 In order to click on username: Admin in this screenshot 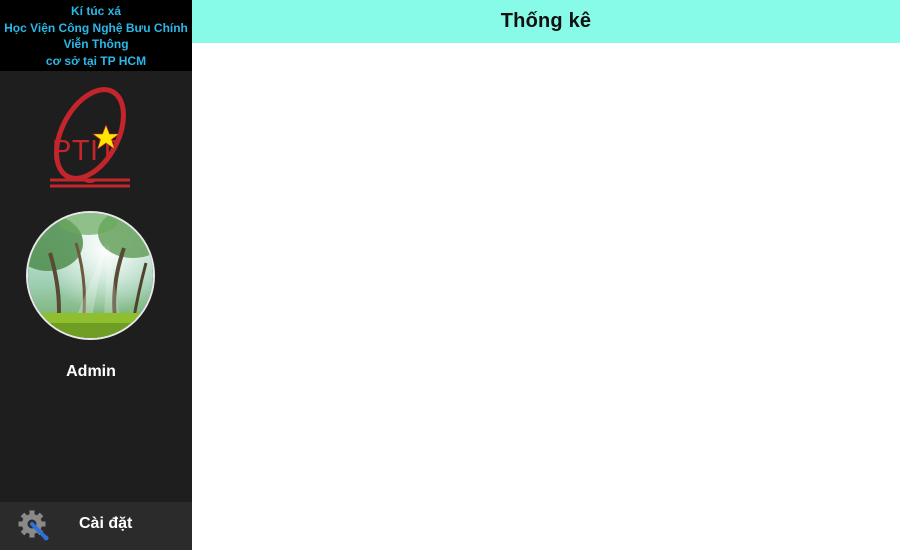, I will do `click(91, 371)`.